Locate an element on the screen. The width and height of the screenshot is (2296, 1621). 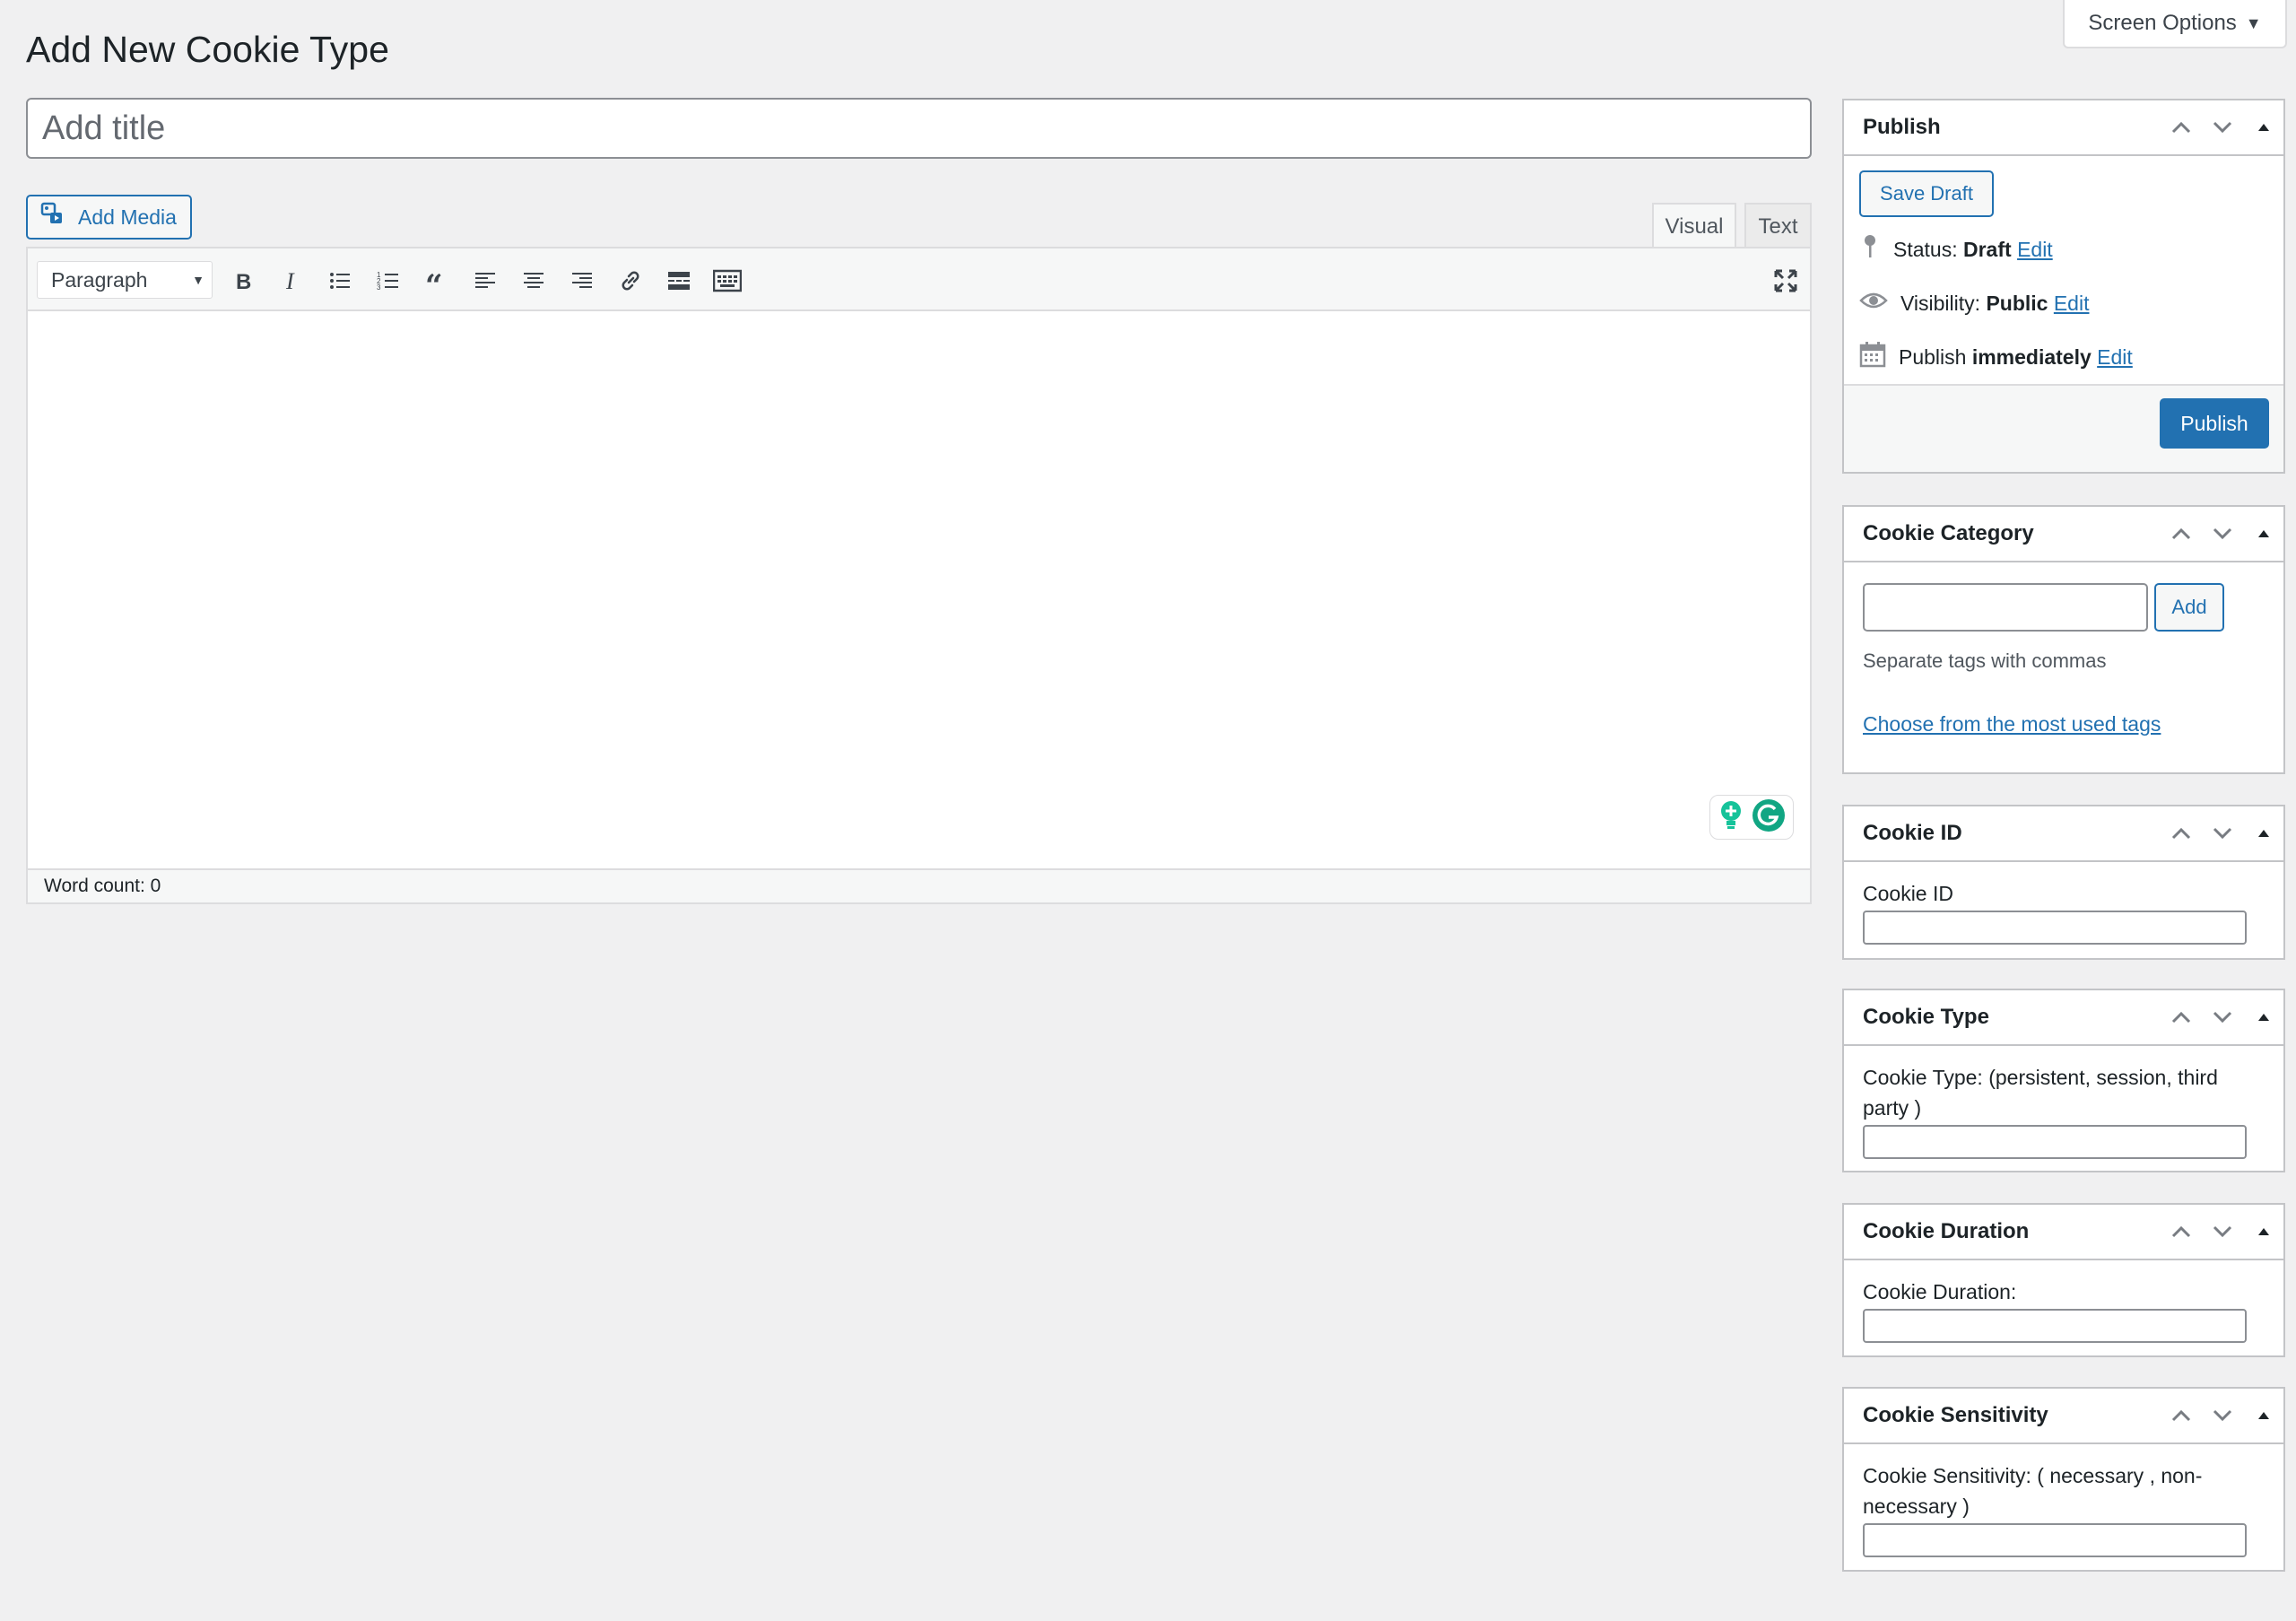
screen-options-button: Screen Options ▼ is located at coordinates (2175, 24).